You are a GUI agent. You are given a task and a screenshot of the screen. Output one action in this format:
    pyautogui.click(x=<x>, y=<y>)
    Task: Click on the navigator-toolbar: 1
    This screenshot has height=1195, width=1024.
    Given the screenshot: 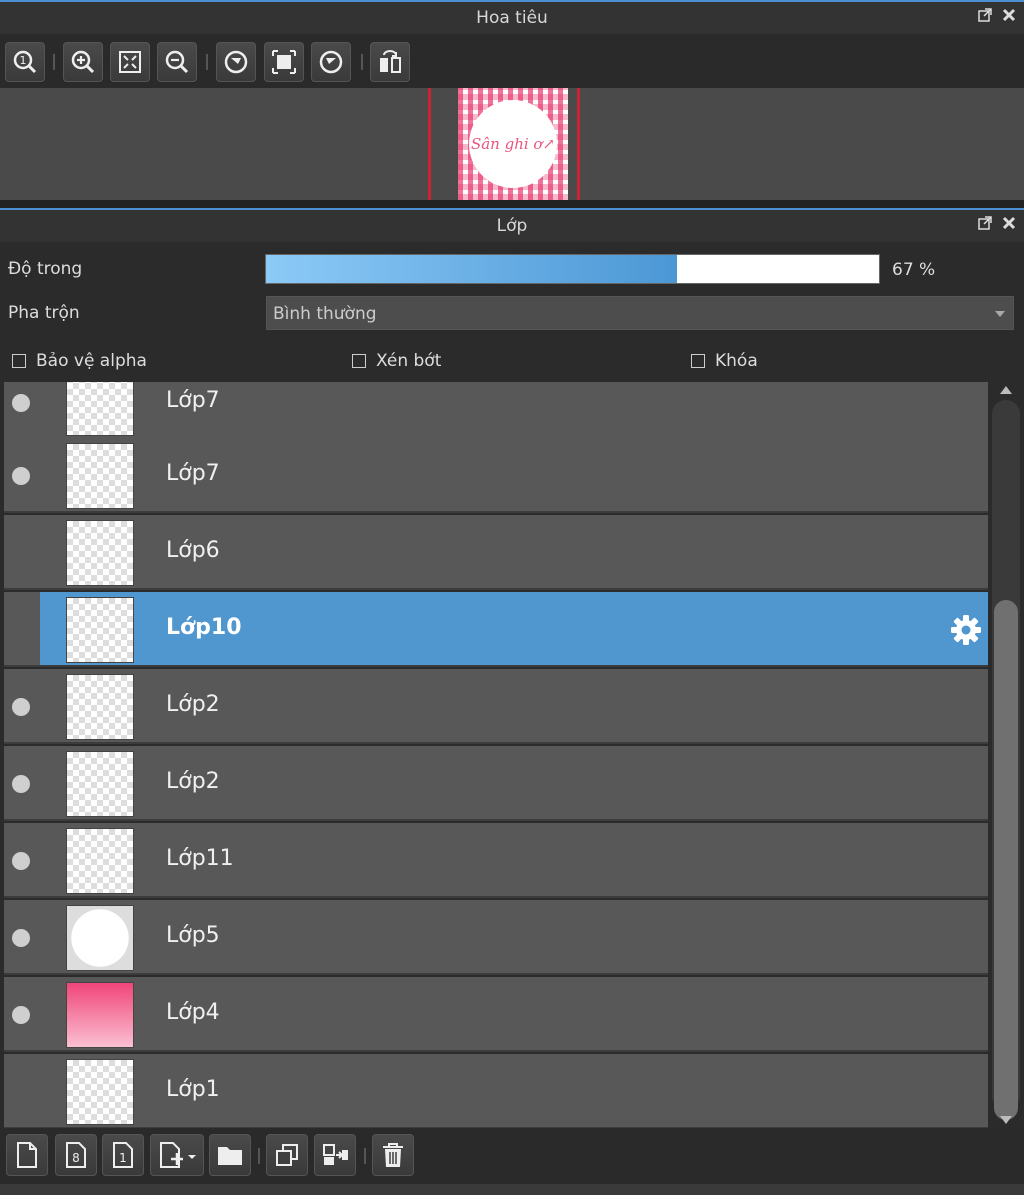 What is the action you would take?
    pyautogui.click(x=512, y=62)
    